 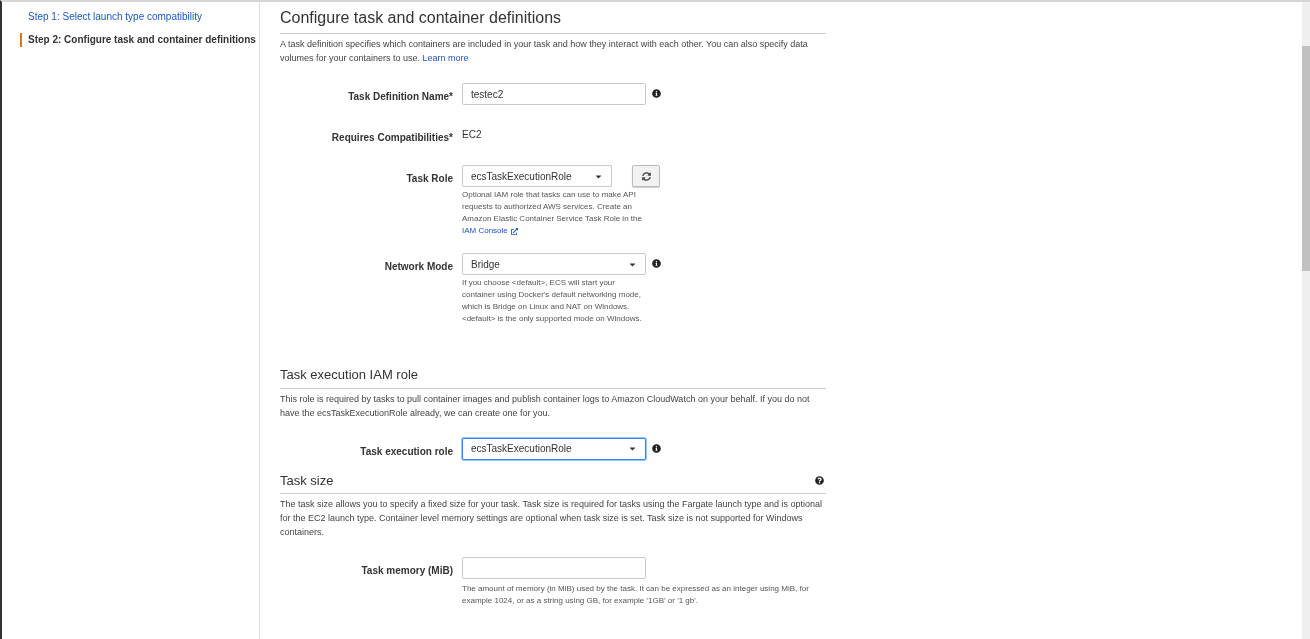 I want to click on refresh-button, so click(x=646, y=176).